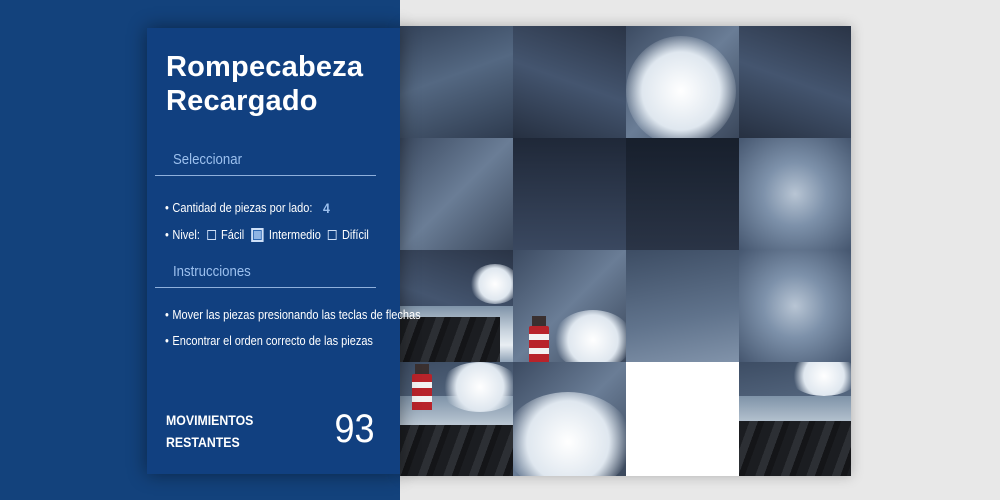  Describe the element at coordinates (203, 442) in the screenshot. I see `moves-label-line2: RESTANTES` at that location.